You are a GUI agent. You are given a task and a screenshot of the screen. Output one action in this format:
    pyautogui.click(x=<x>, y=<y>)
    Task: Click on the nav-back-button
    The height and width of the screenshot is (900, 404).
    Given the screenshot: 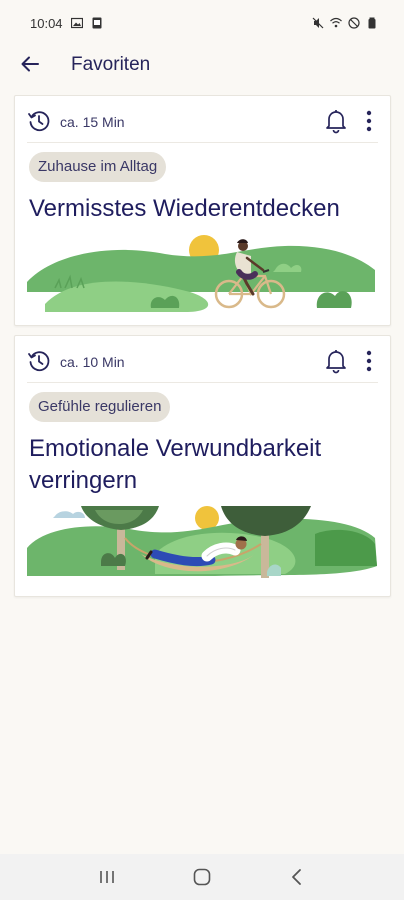 What is the action you would take?
    pyautogui.click(x=297, y=877)
    